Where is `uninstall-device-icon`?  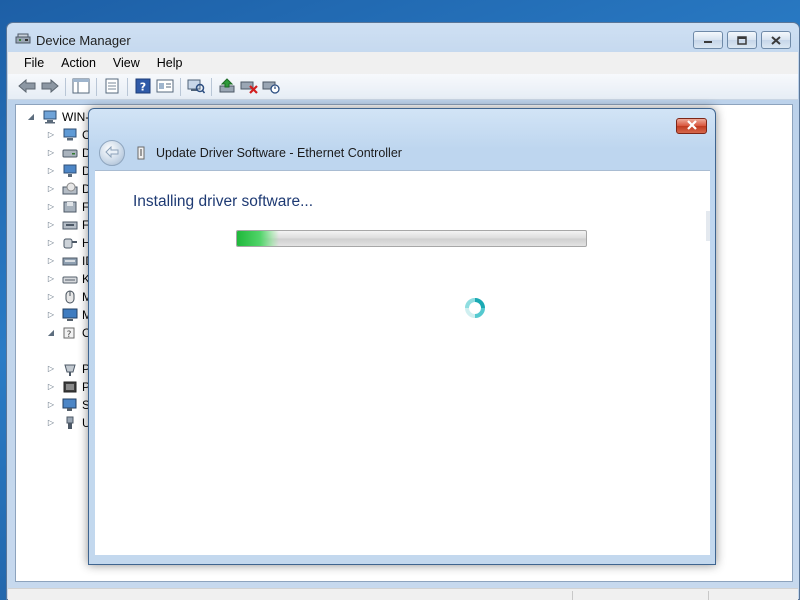
uninstall-device-icon is located at coordinates (249, 87).